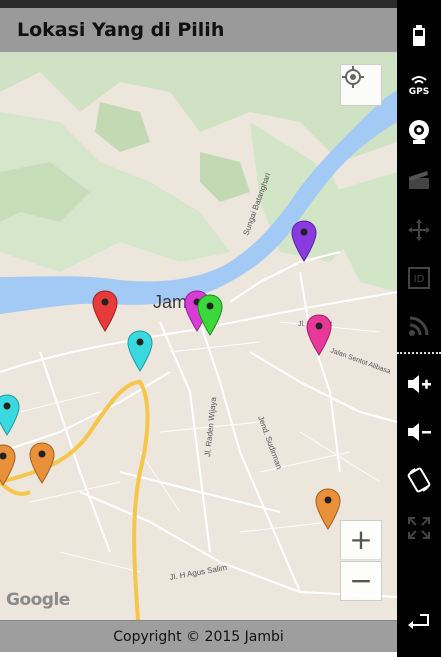 The height and width of the screenshot is (657, 441). I want to click on street-label: Jalan Sentot Alibasa, so click(360, 361).